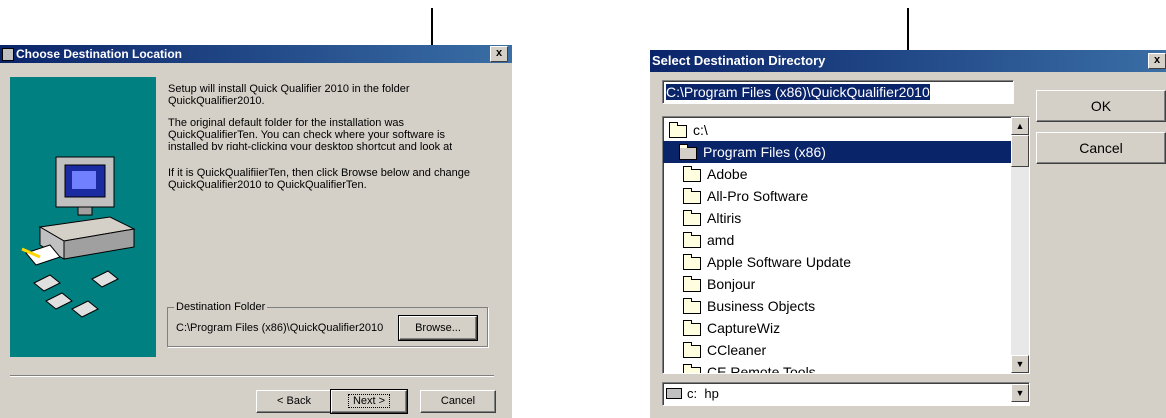 The height and width of the screenshot is (418, 1166). I want to click on back-button: < Back, so click(294, 401).